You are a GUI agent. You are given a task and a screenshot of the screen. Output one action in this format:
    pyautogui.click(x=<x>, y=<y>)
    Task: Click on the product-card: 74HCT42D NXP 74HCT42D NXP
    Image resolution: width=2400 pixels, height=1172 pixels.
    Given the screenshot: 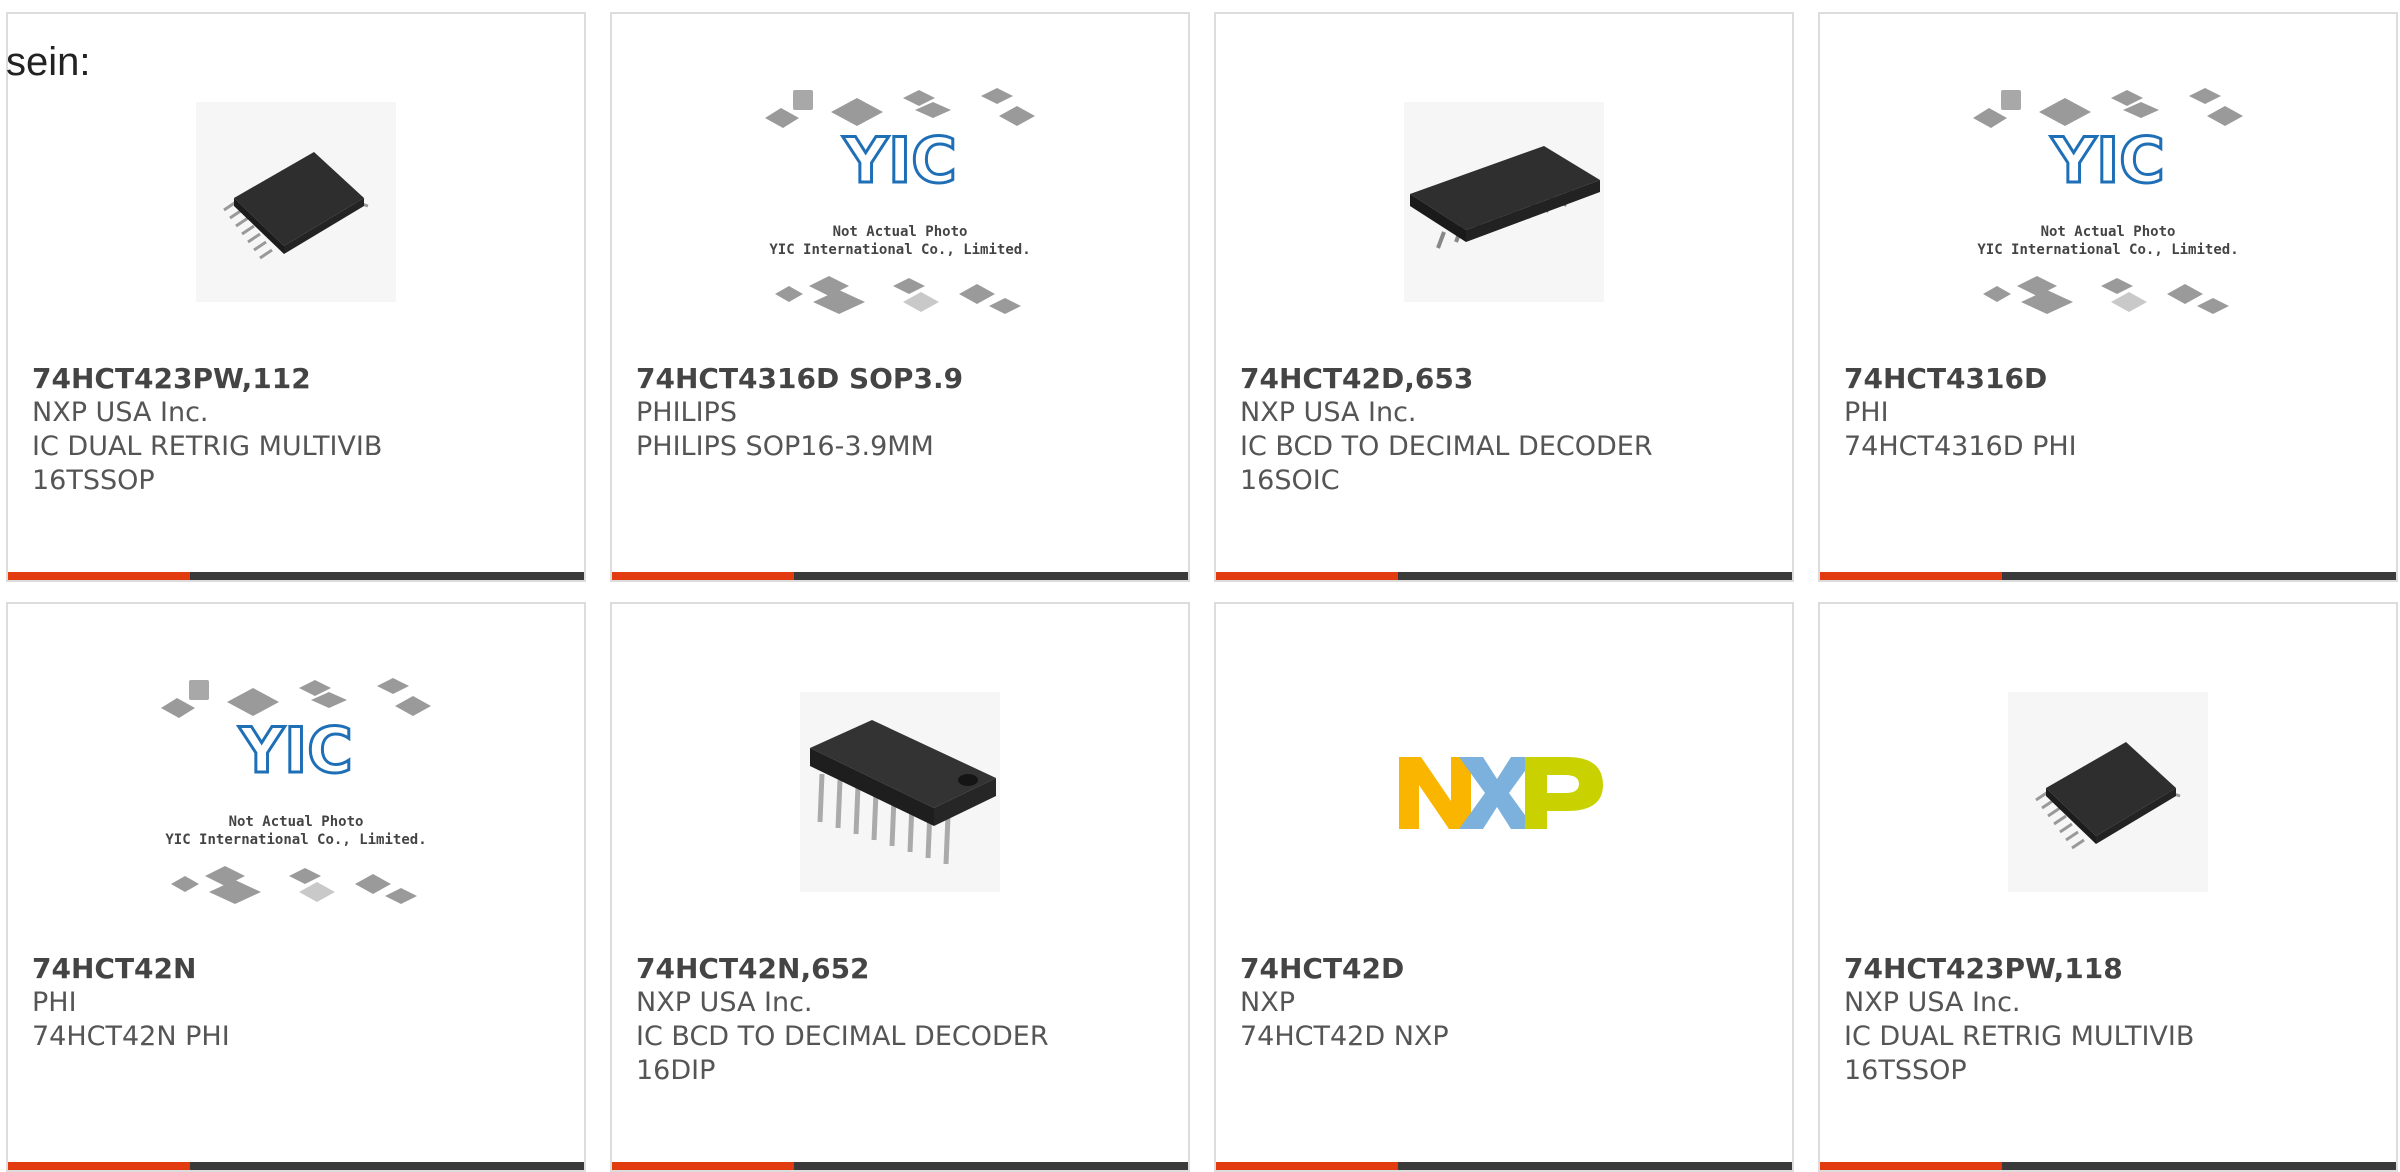 What is the action you would take?
    pyautogui.click(x=1504, y=887)
    